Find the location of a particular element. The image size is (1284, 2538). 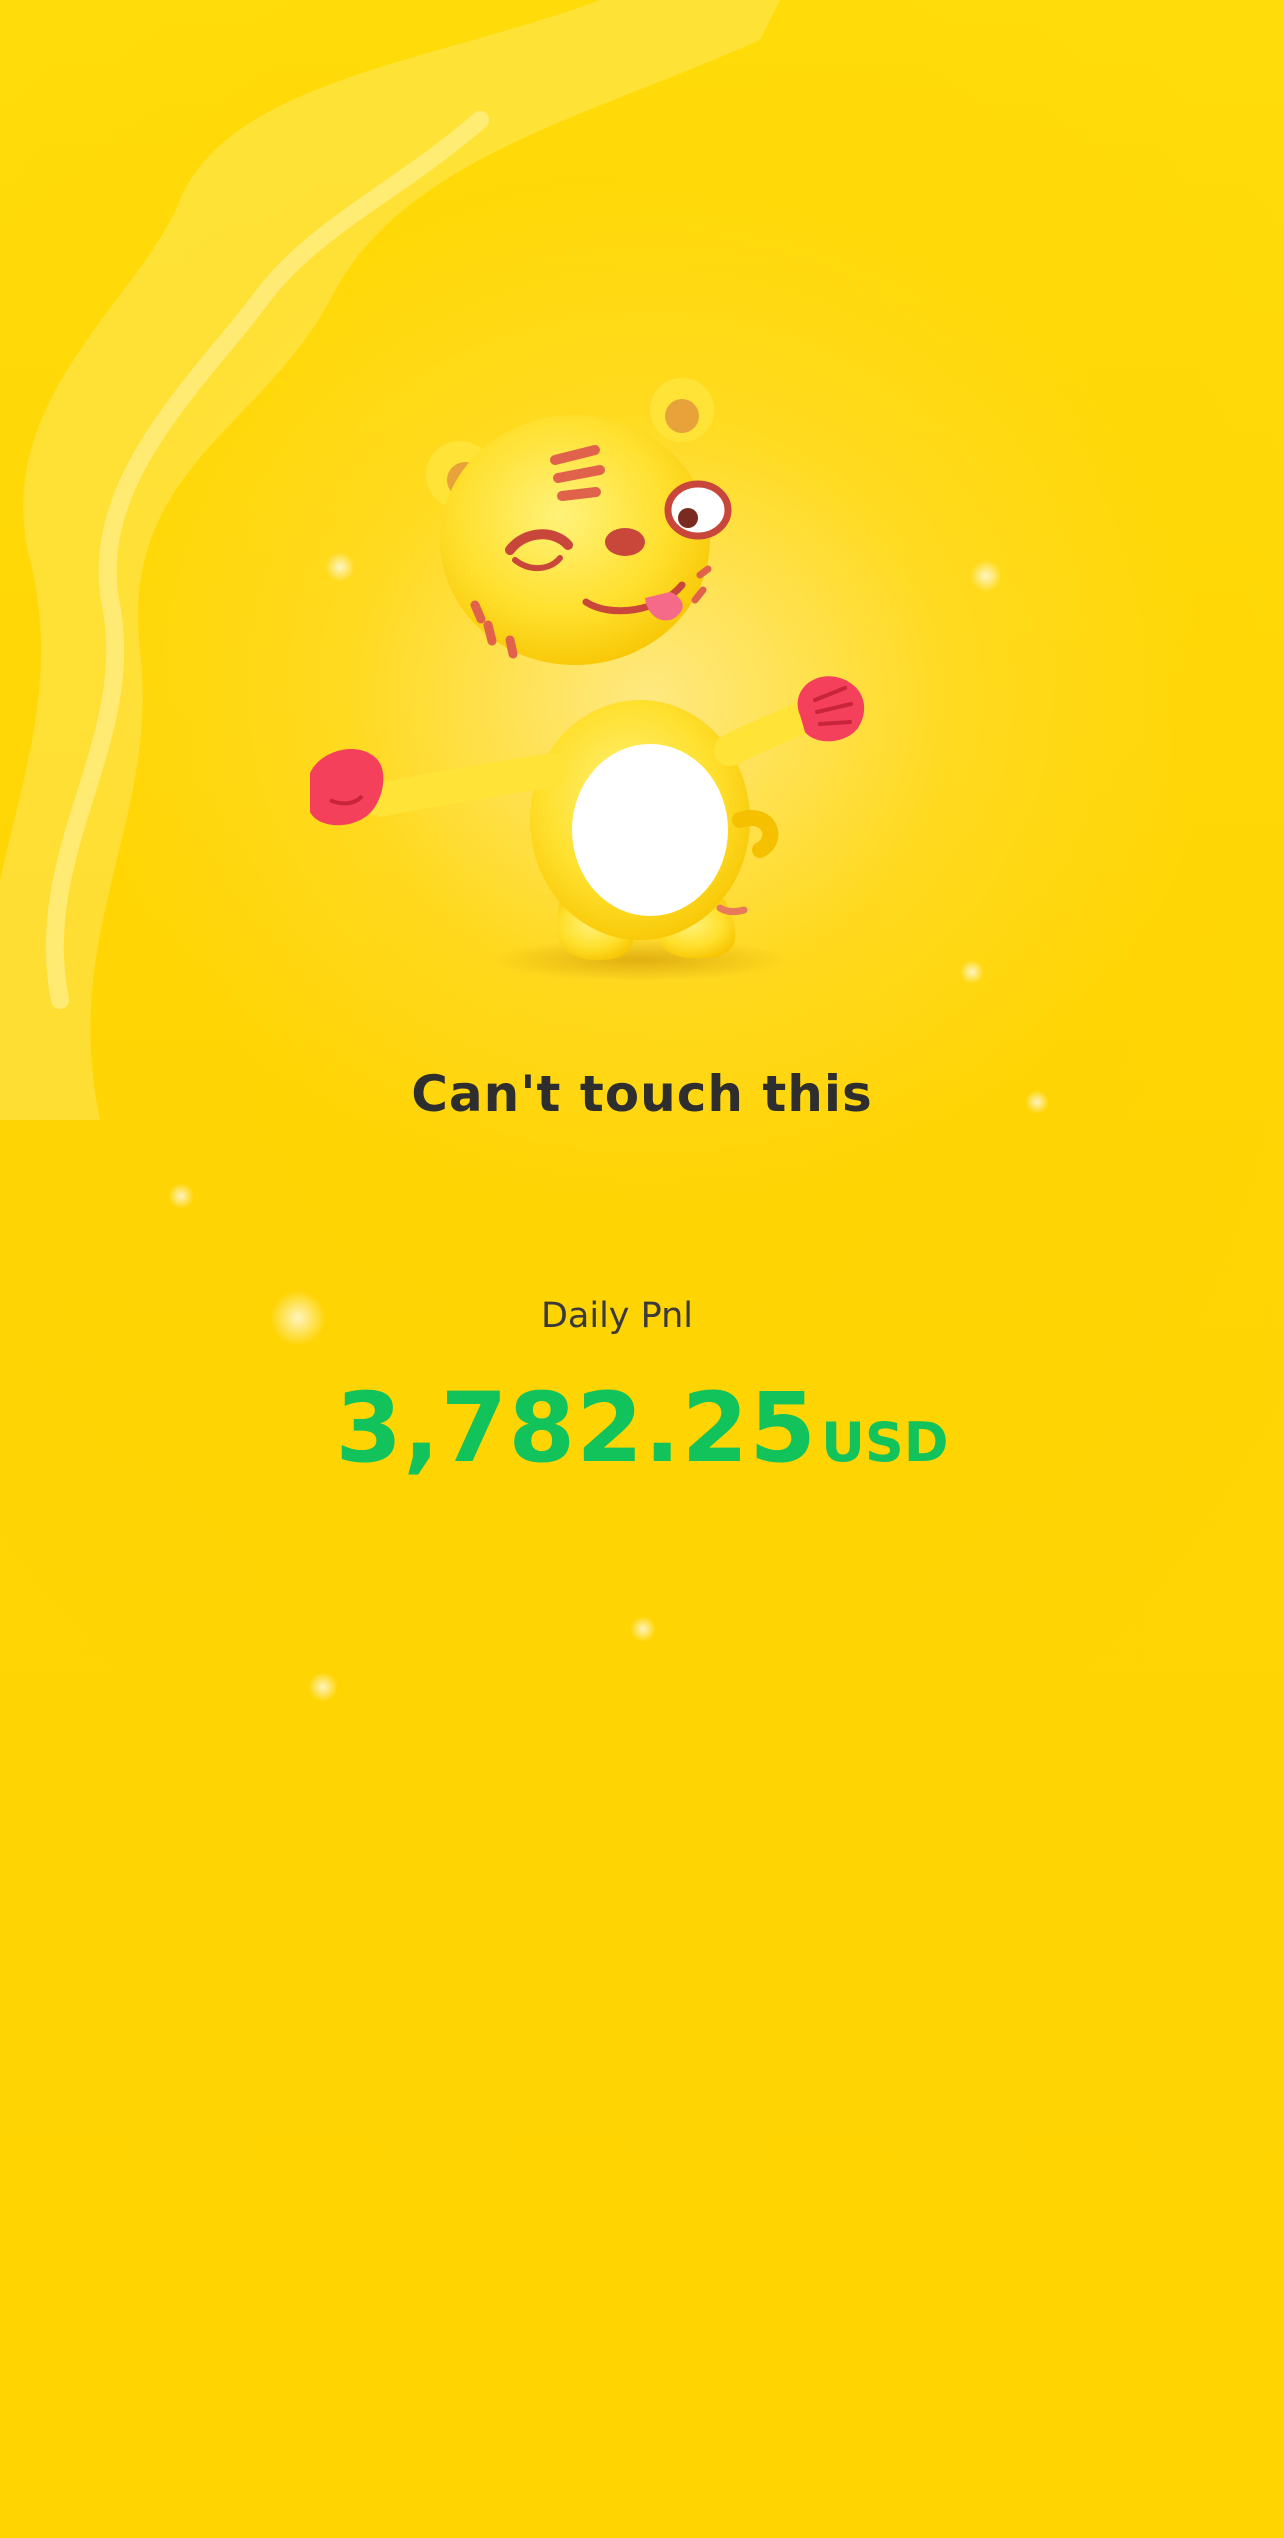

daily-pnl-label: Daily Pnl is located at coordinates (617, 1316).